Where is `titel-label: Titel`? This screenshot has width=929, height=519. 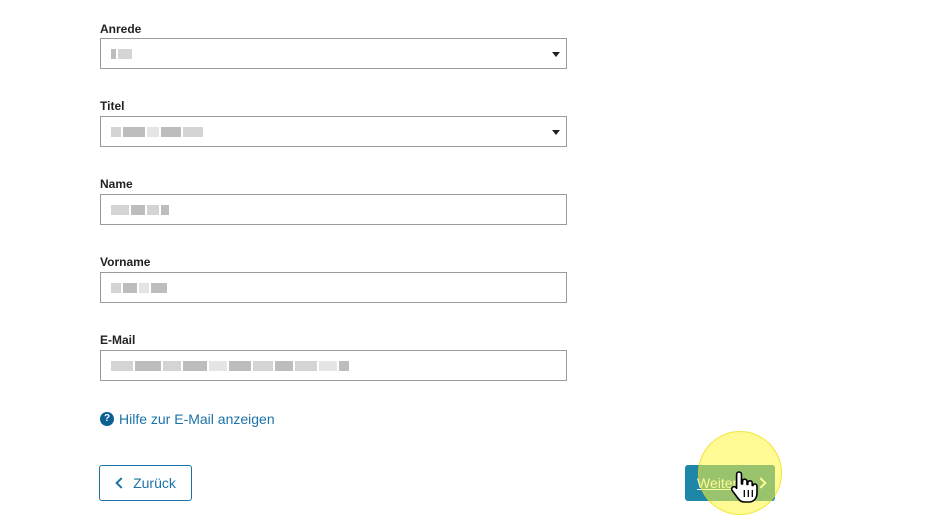
titel-label: Titel is located at coordinates (112, 106).